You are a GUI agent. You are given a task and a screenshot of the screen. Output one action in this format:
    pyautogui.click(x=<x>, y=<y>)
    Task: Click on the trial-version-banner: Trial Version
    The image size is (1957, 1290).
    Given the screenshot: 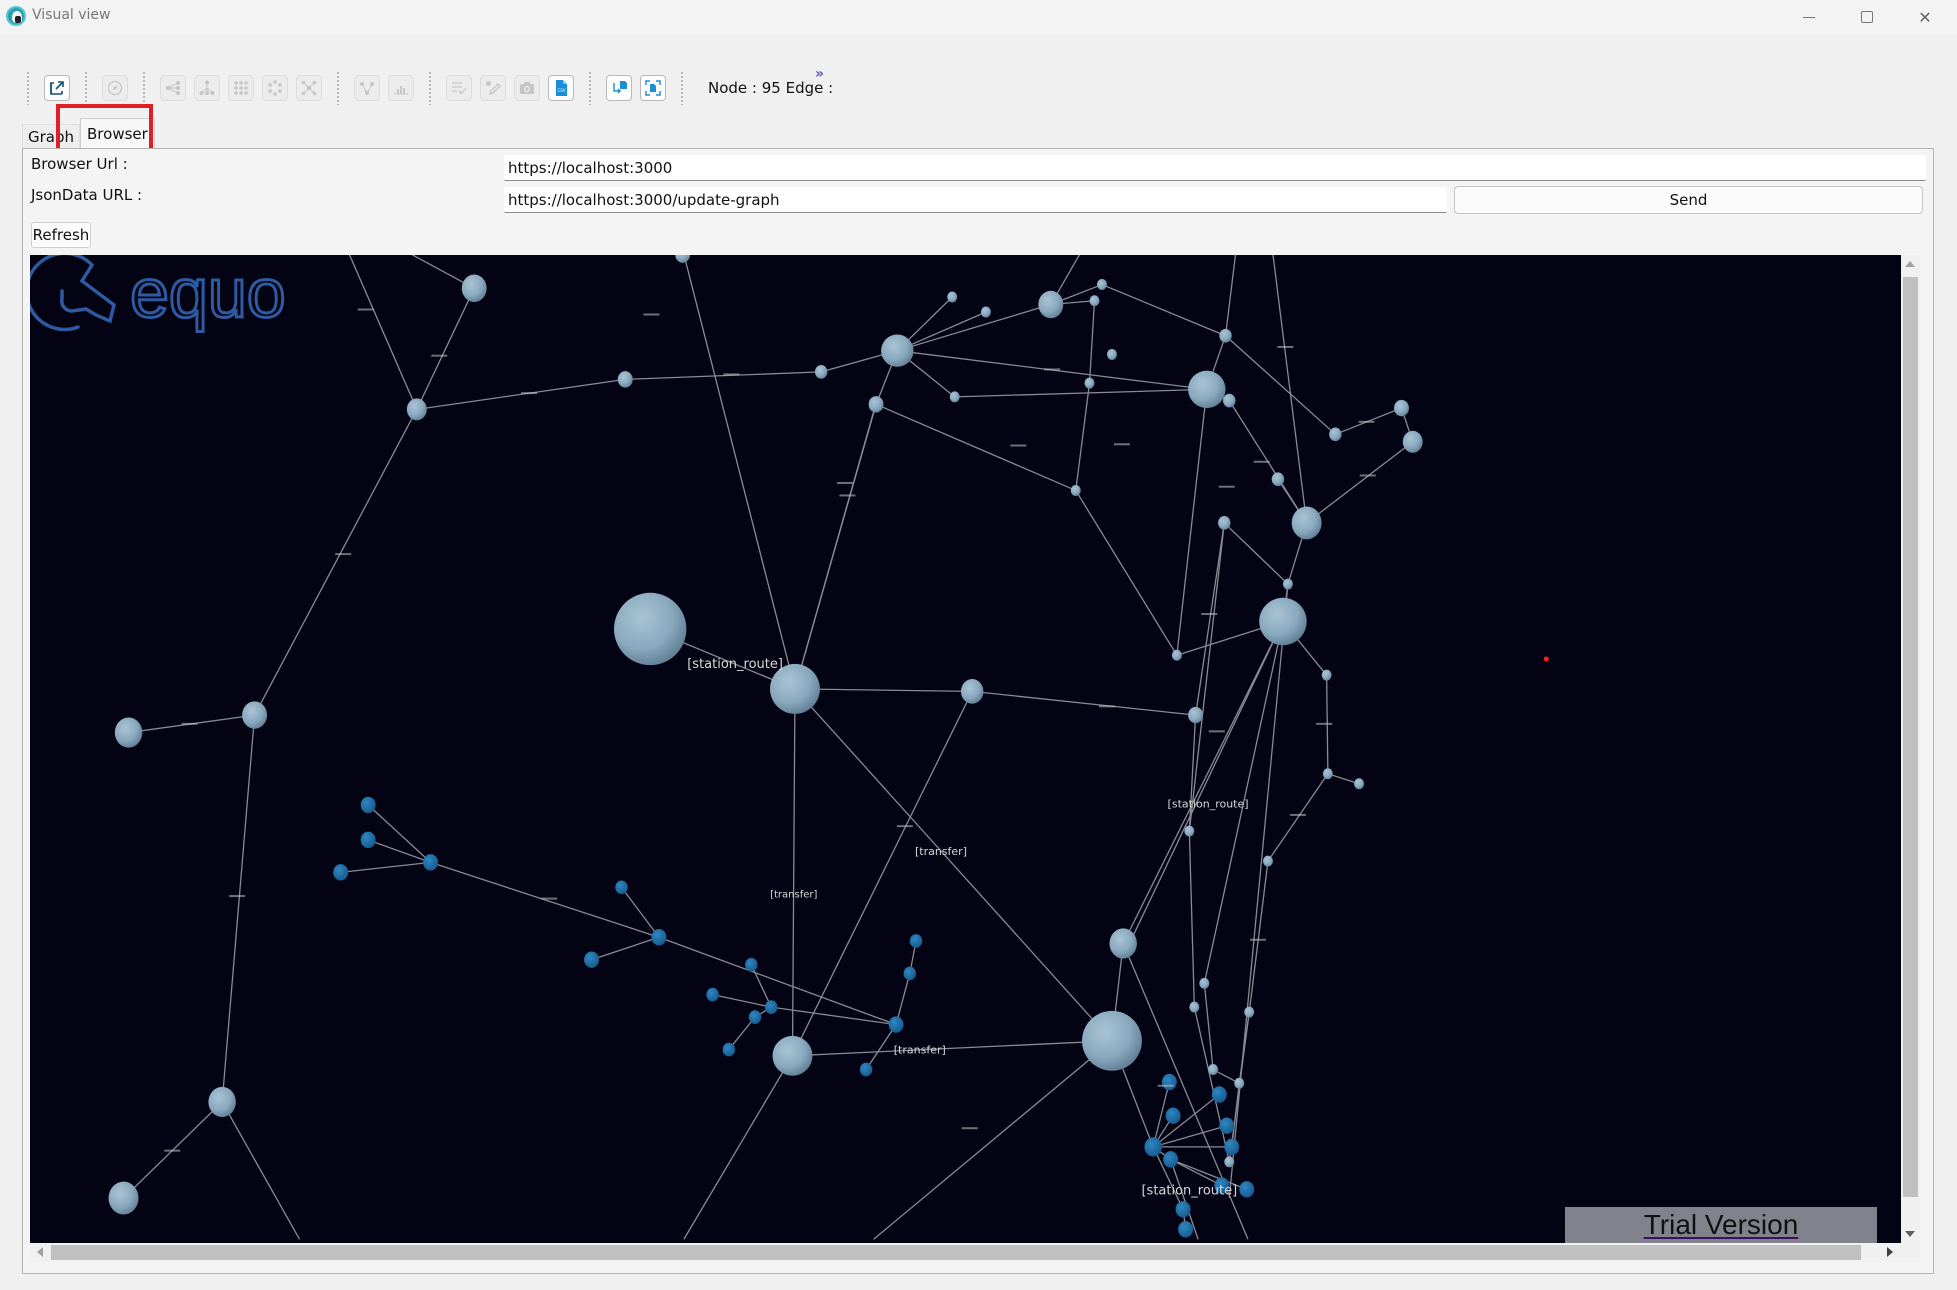 What is the action you would take?
    pyautogui.click(x=1721, y=1225)
    